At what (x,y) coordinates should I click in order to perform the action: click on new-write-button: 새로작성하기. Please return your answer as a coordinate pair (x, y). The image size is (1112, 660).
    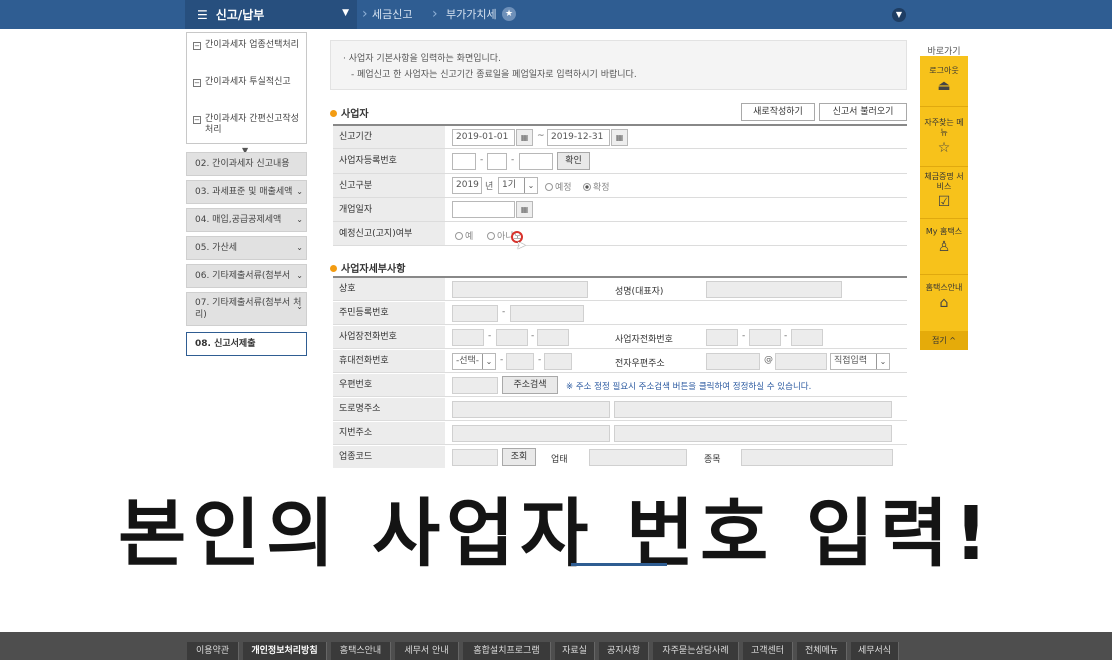
    Looking at the image, I should click on (778, 112).